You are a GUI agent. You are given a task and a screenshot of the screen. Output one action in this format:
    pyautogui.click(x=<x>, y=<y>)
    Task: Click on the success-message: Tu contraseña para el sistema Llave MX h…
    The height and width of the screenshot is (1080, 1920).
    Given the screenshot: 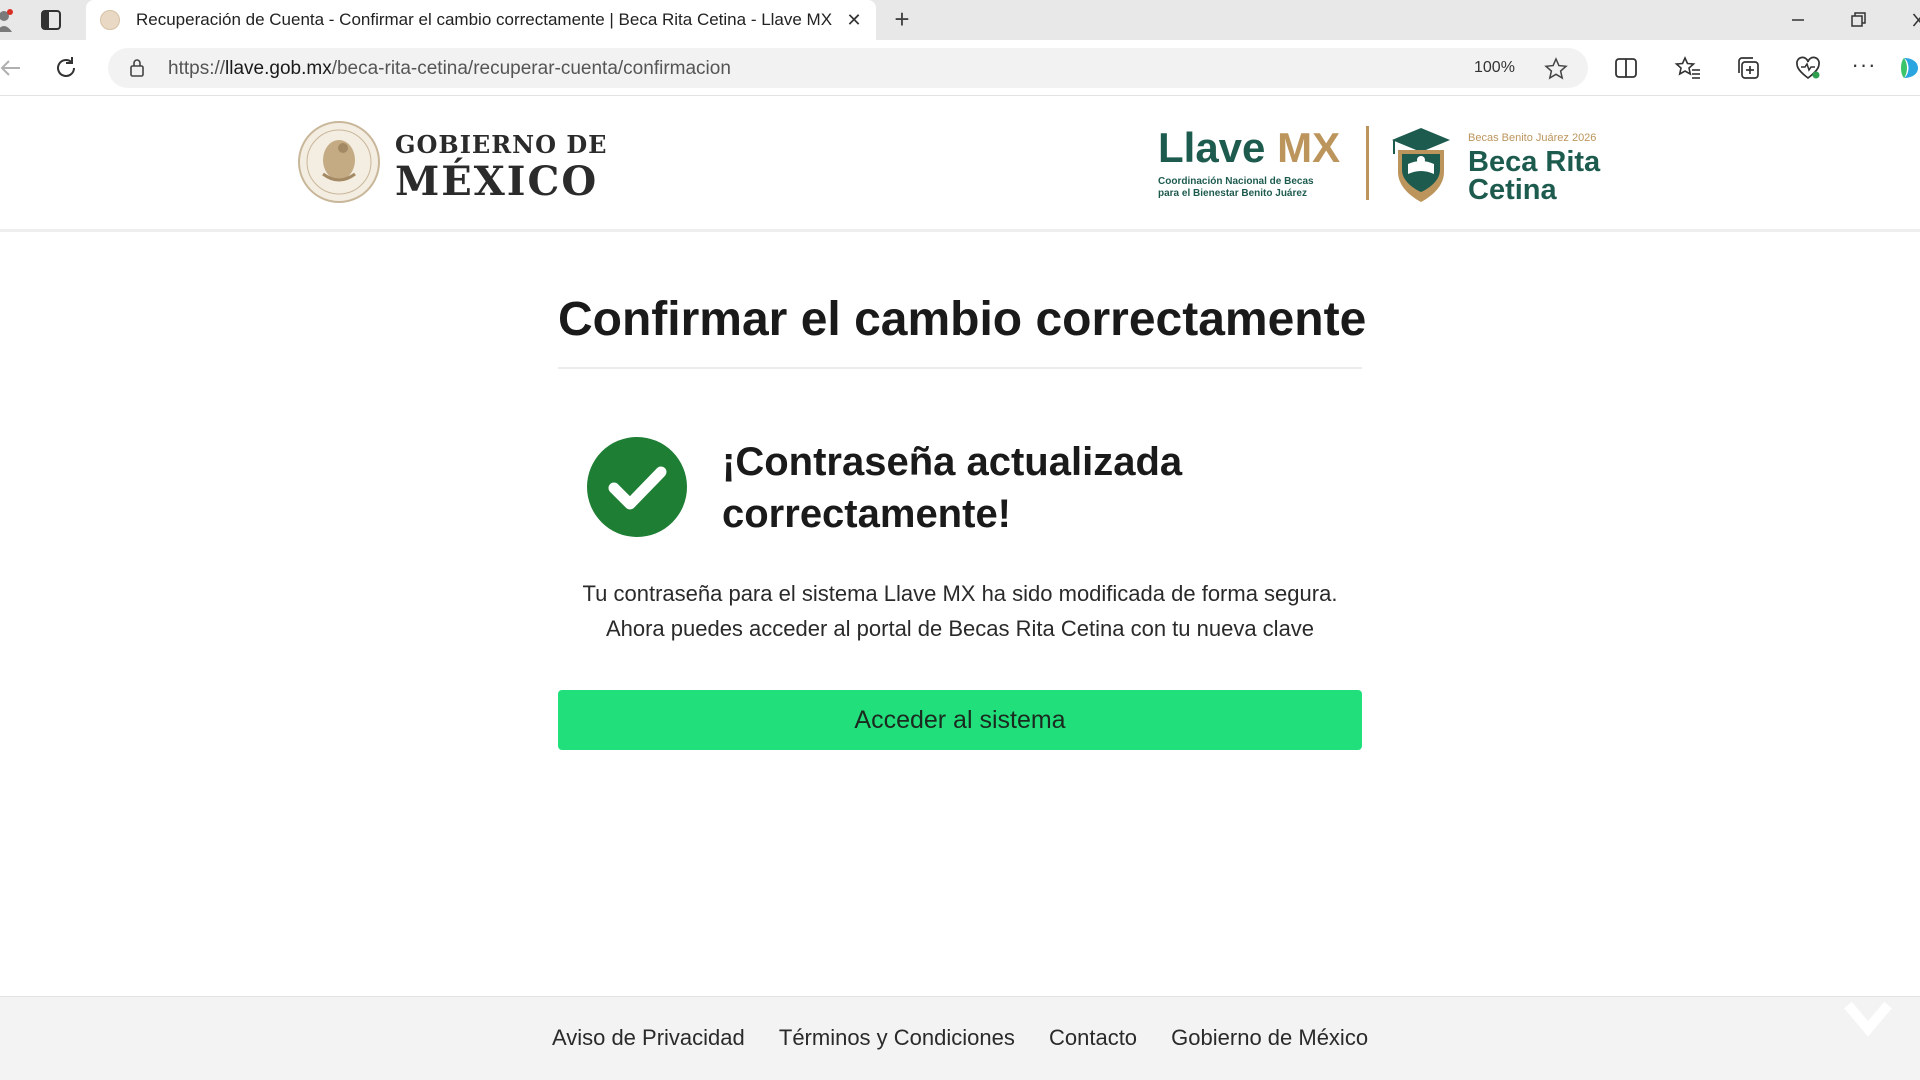 What is the action you would take?
    pyautogui.click(x=960, y=611)
    